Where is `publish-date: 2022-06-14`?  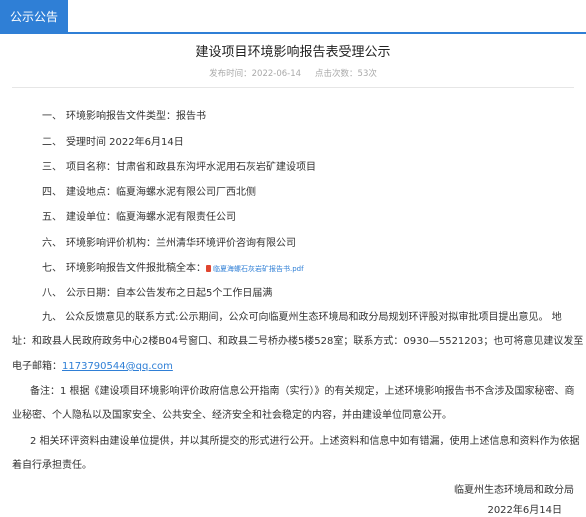 publish-date: 2022-06-14 is located at coordinates (276, 74).